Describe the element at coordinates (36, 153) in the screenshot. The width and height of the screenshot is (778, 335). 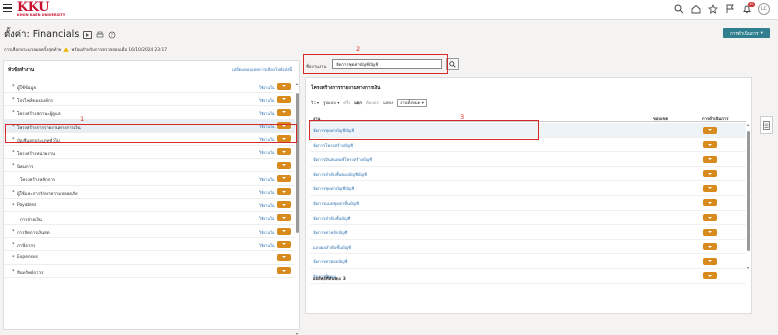
I see `task-name-link: โครงสร้างหน่วยงาน` at that location.